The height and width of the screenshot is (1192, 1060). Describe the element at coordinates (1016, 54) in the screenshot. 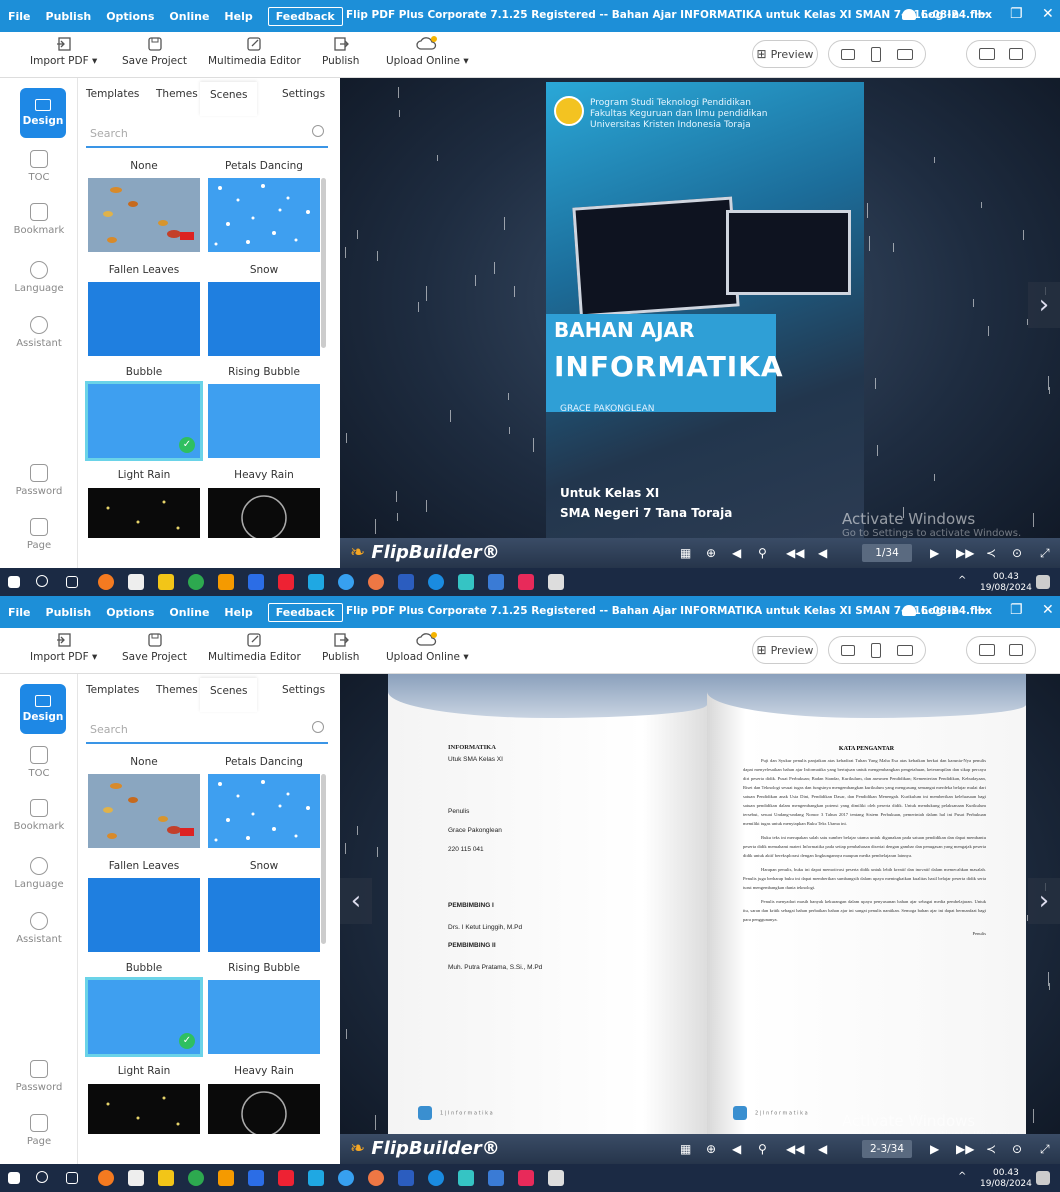

I see `single-page-icon` at that location.